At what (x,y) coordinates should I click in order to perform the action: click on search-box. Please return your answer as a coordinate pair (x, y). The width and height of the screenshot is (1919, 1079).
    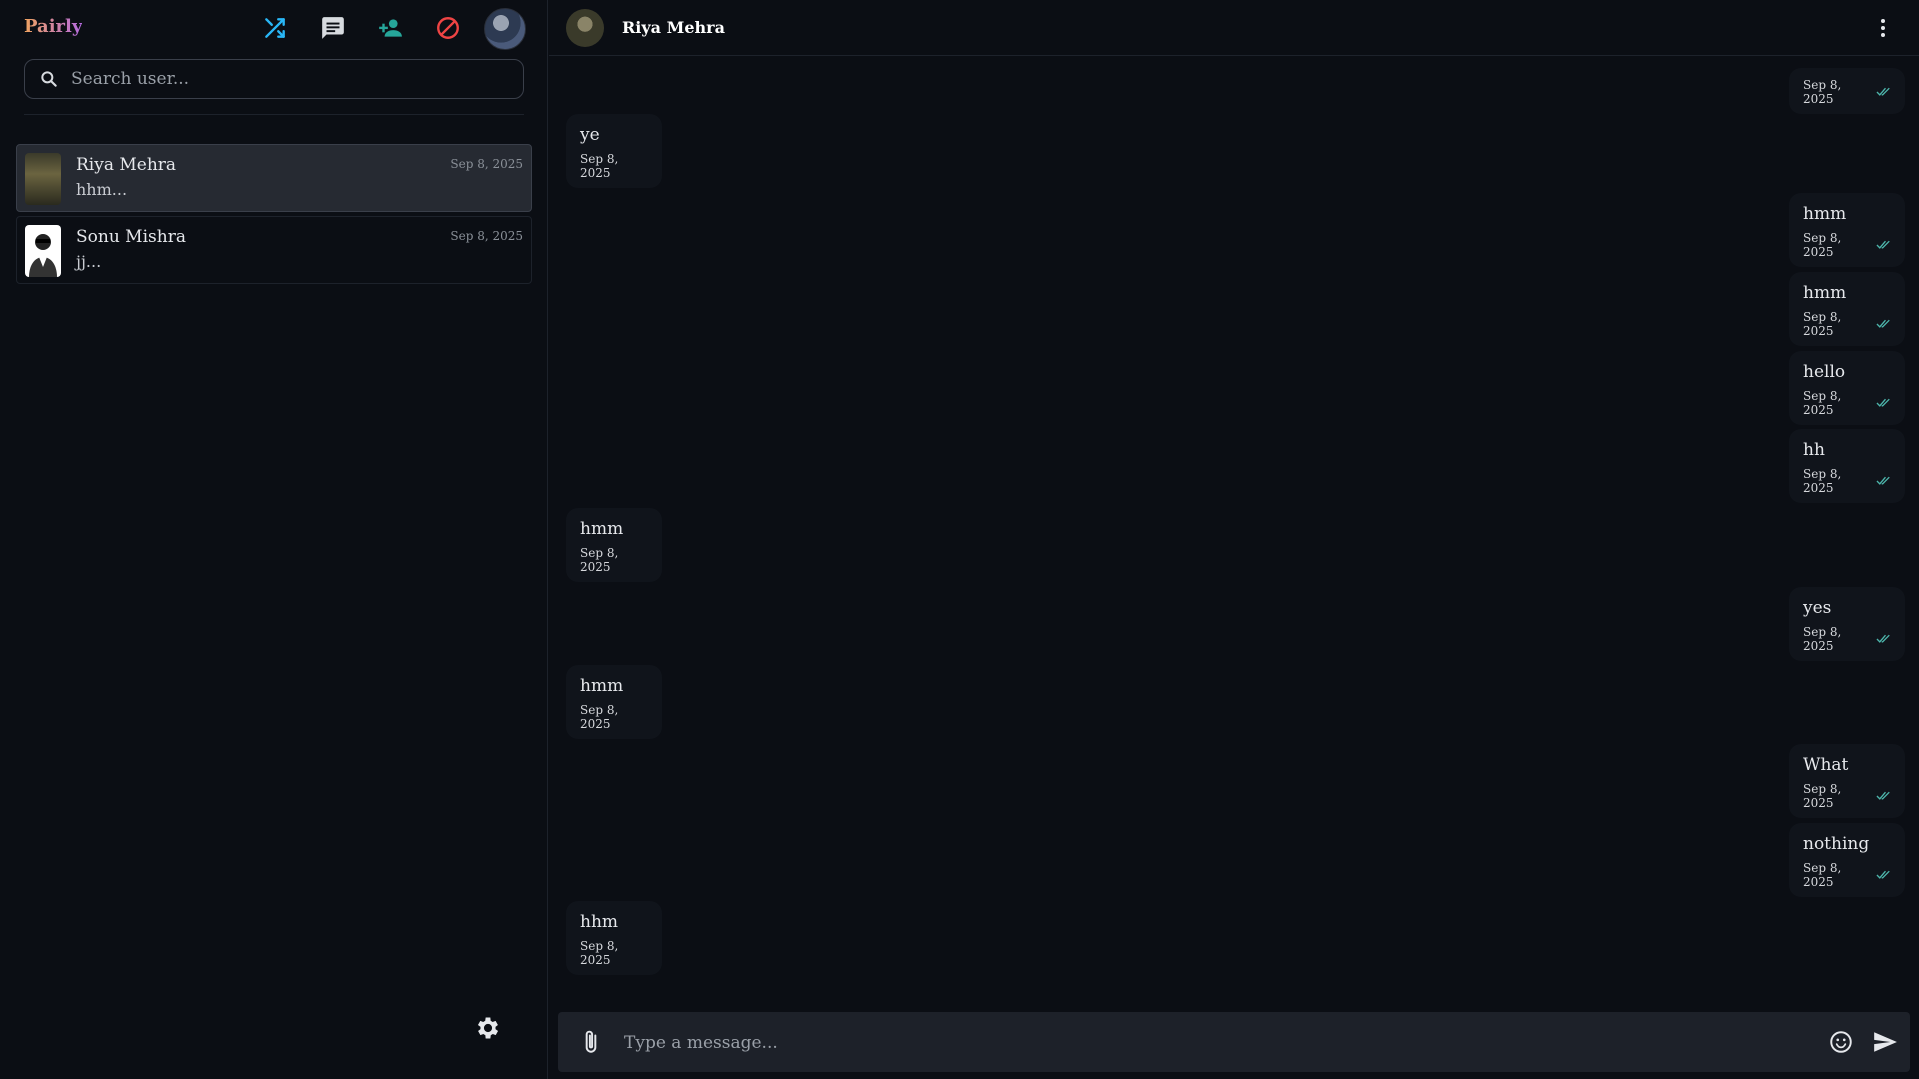
    Looking at the image, I should click on (274, 79).